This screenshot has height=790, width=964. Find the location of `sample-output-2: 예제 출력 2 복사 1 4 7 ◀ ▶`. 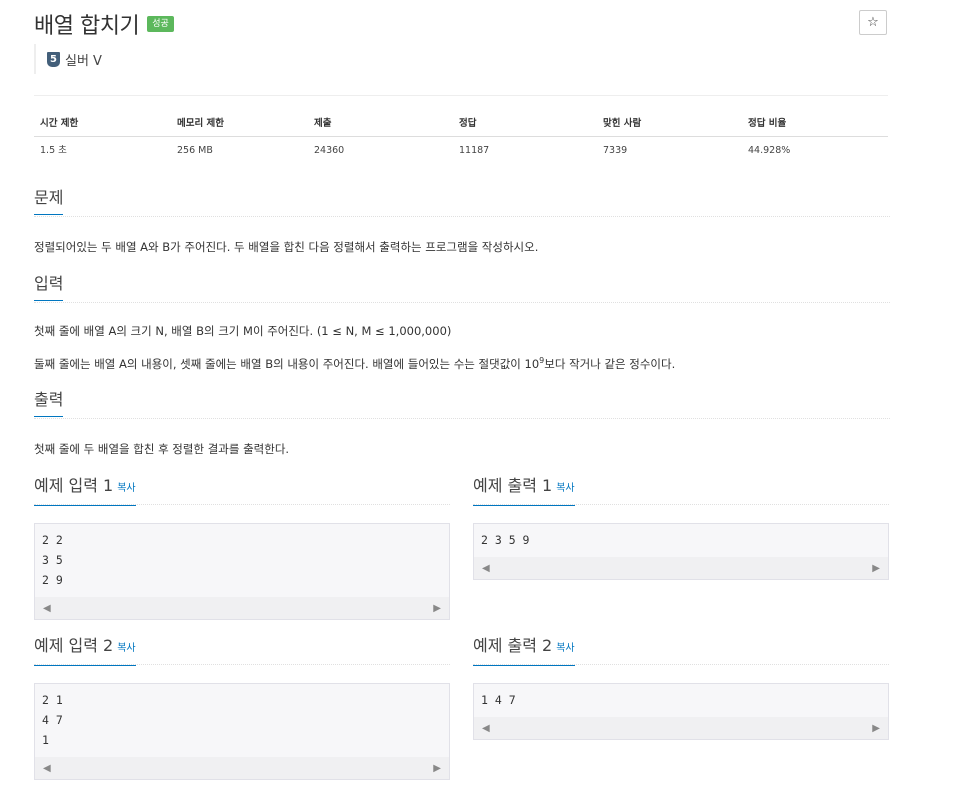

sample-output-2: 예제 출력 2 복사 1 4 7 ◀ ▶ is located at coordinates (681, 686).